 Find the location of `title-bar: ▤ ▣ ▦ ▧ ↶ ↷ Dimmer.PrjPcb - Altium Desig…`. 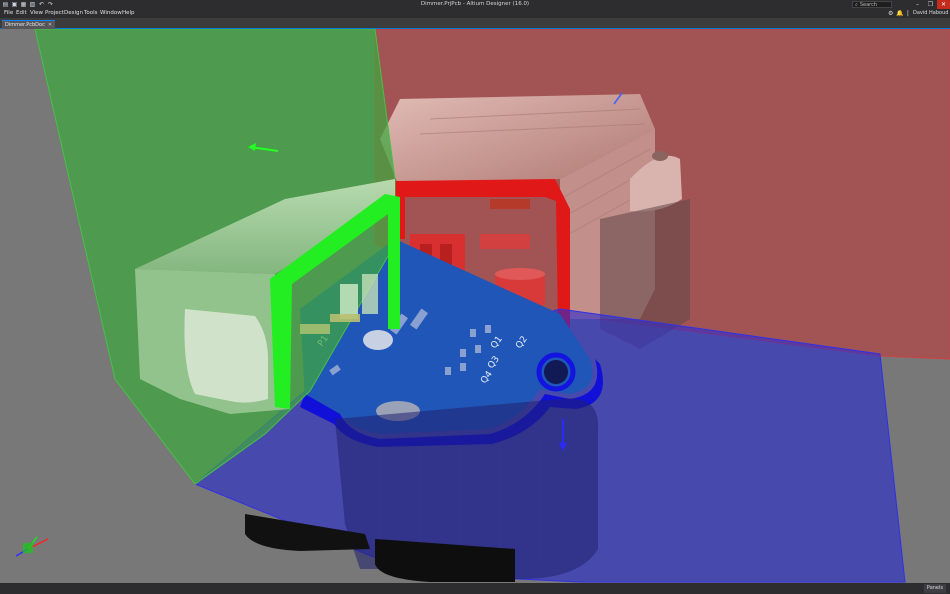

title-bar: ▤ ▣ ▦ ▧ ↶ ↷ Dimmer.PrjPcb - Altium Desig… is located at coordinates (475, 4).